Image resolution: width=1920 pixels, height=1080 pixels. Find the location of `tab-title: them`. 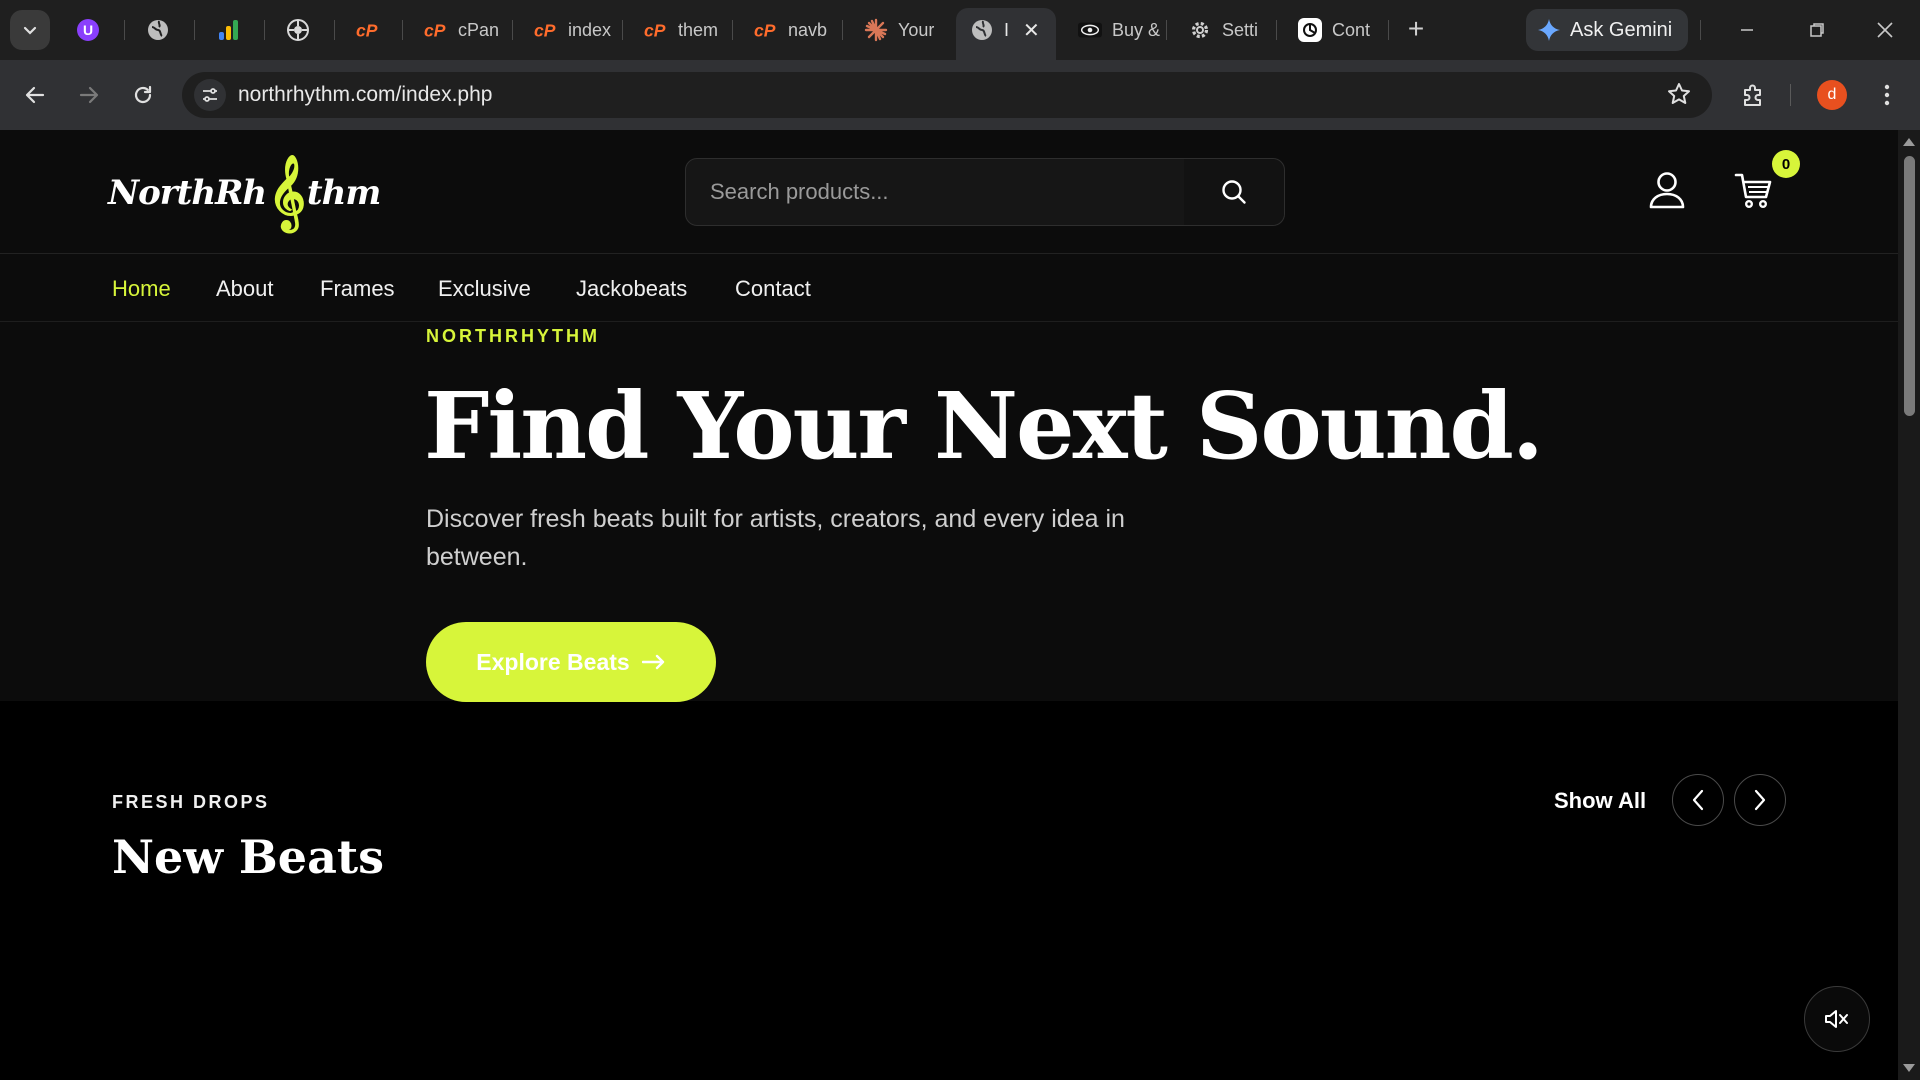

tab-title: them is located at coordinates (698, 29).